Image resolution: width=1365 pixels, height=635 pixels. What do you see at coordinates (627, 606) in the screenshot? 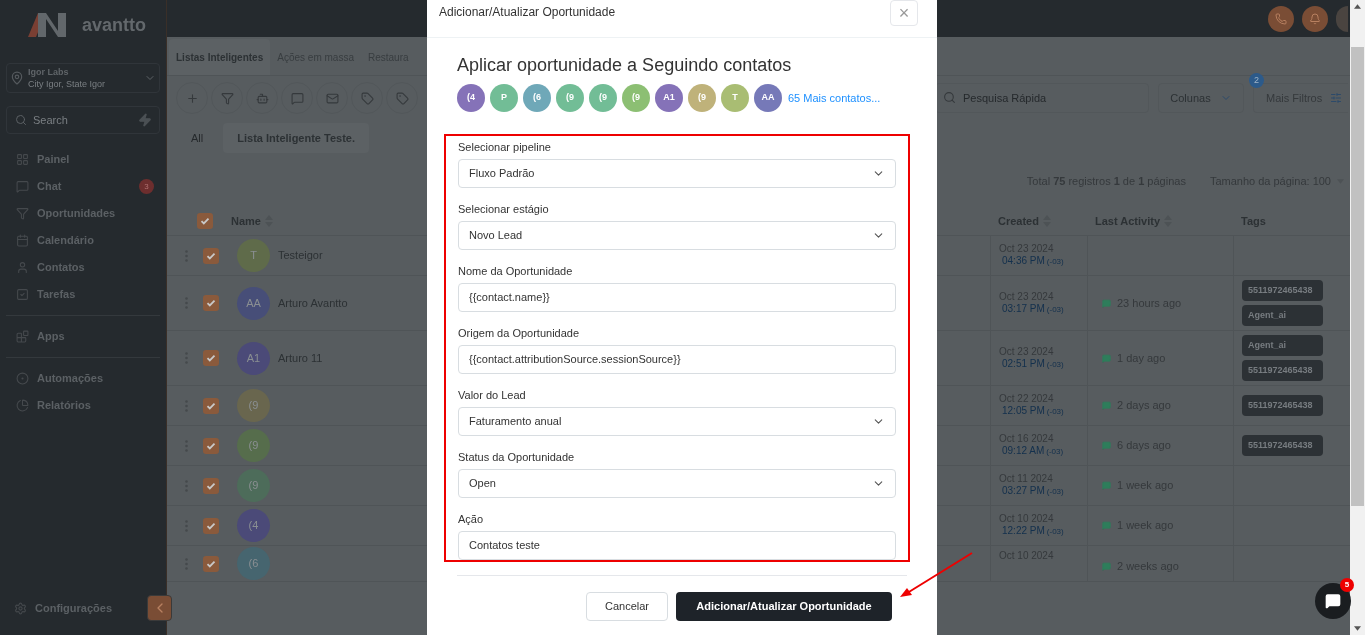
I see `cancel-button: Cancelar` at bounding box center [627, 606].